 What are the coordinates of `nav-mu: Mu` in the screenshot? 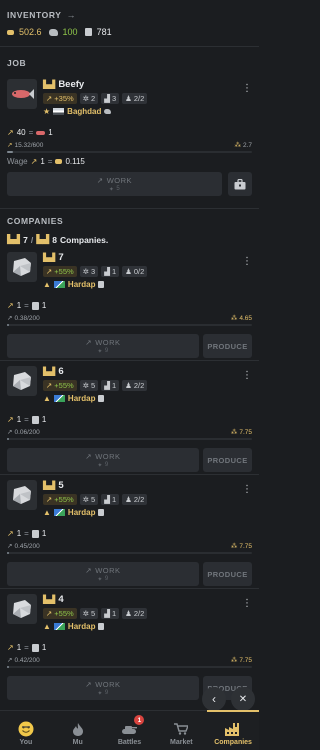 It's located at (78, 730).